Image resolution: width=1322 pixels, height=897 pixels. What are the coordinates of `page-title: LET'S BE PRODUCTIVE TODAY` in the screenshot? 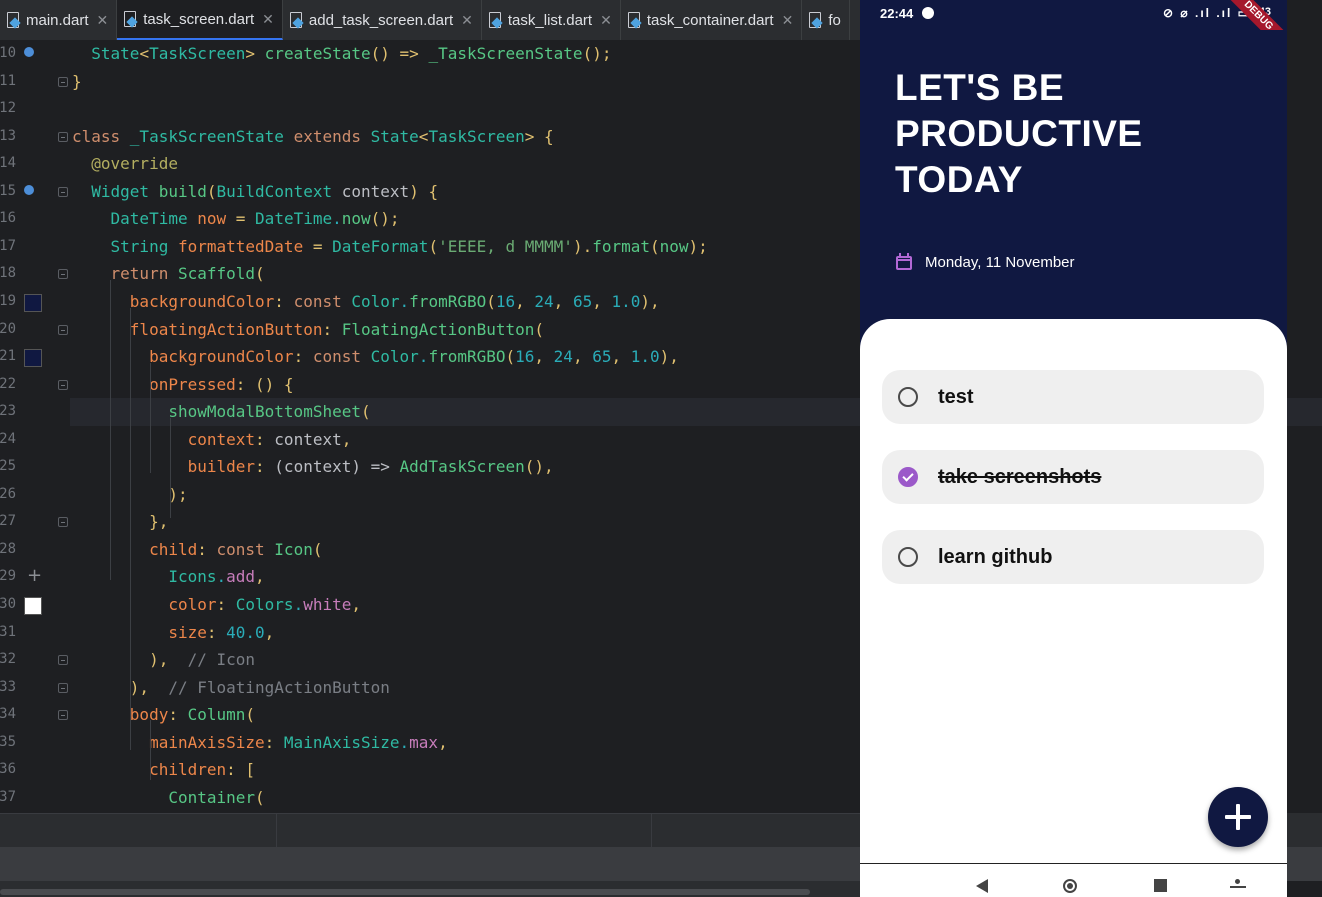 It's located at (1019, 133).